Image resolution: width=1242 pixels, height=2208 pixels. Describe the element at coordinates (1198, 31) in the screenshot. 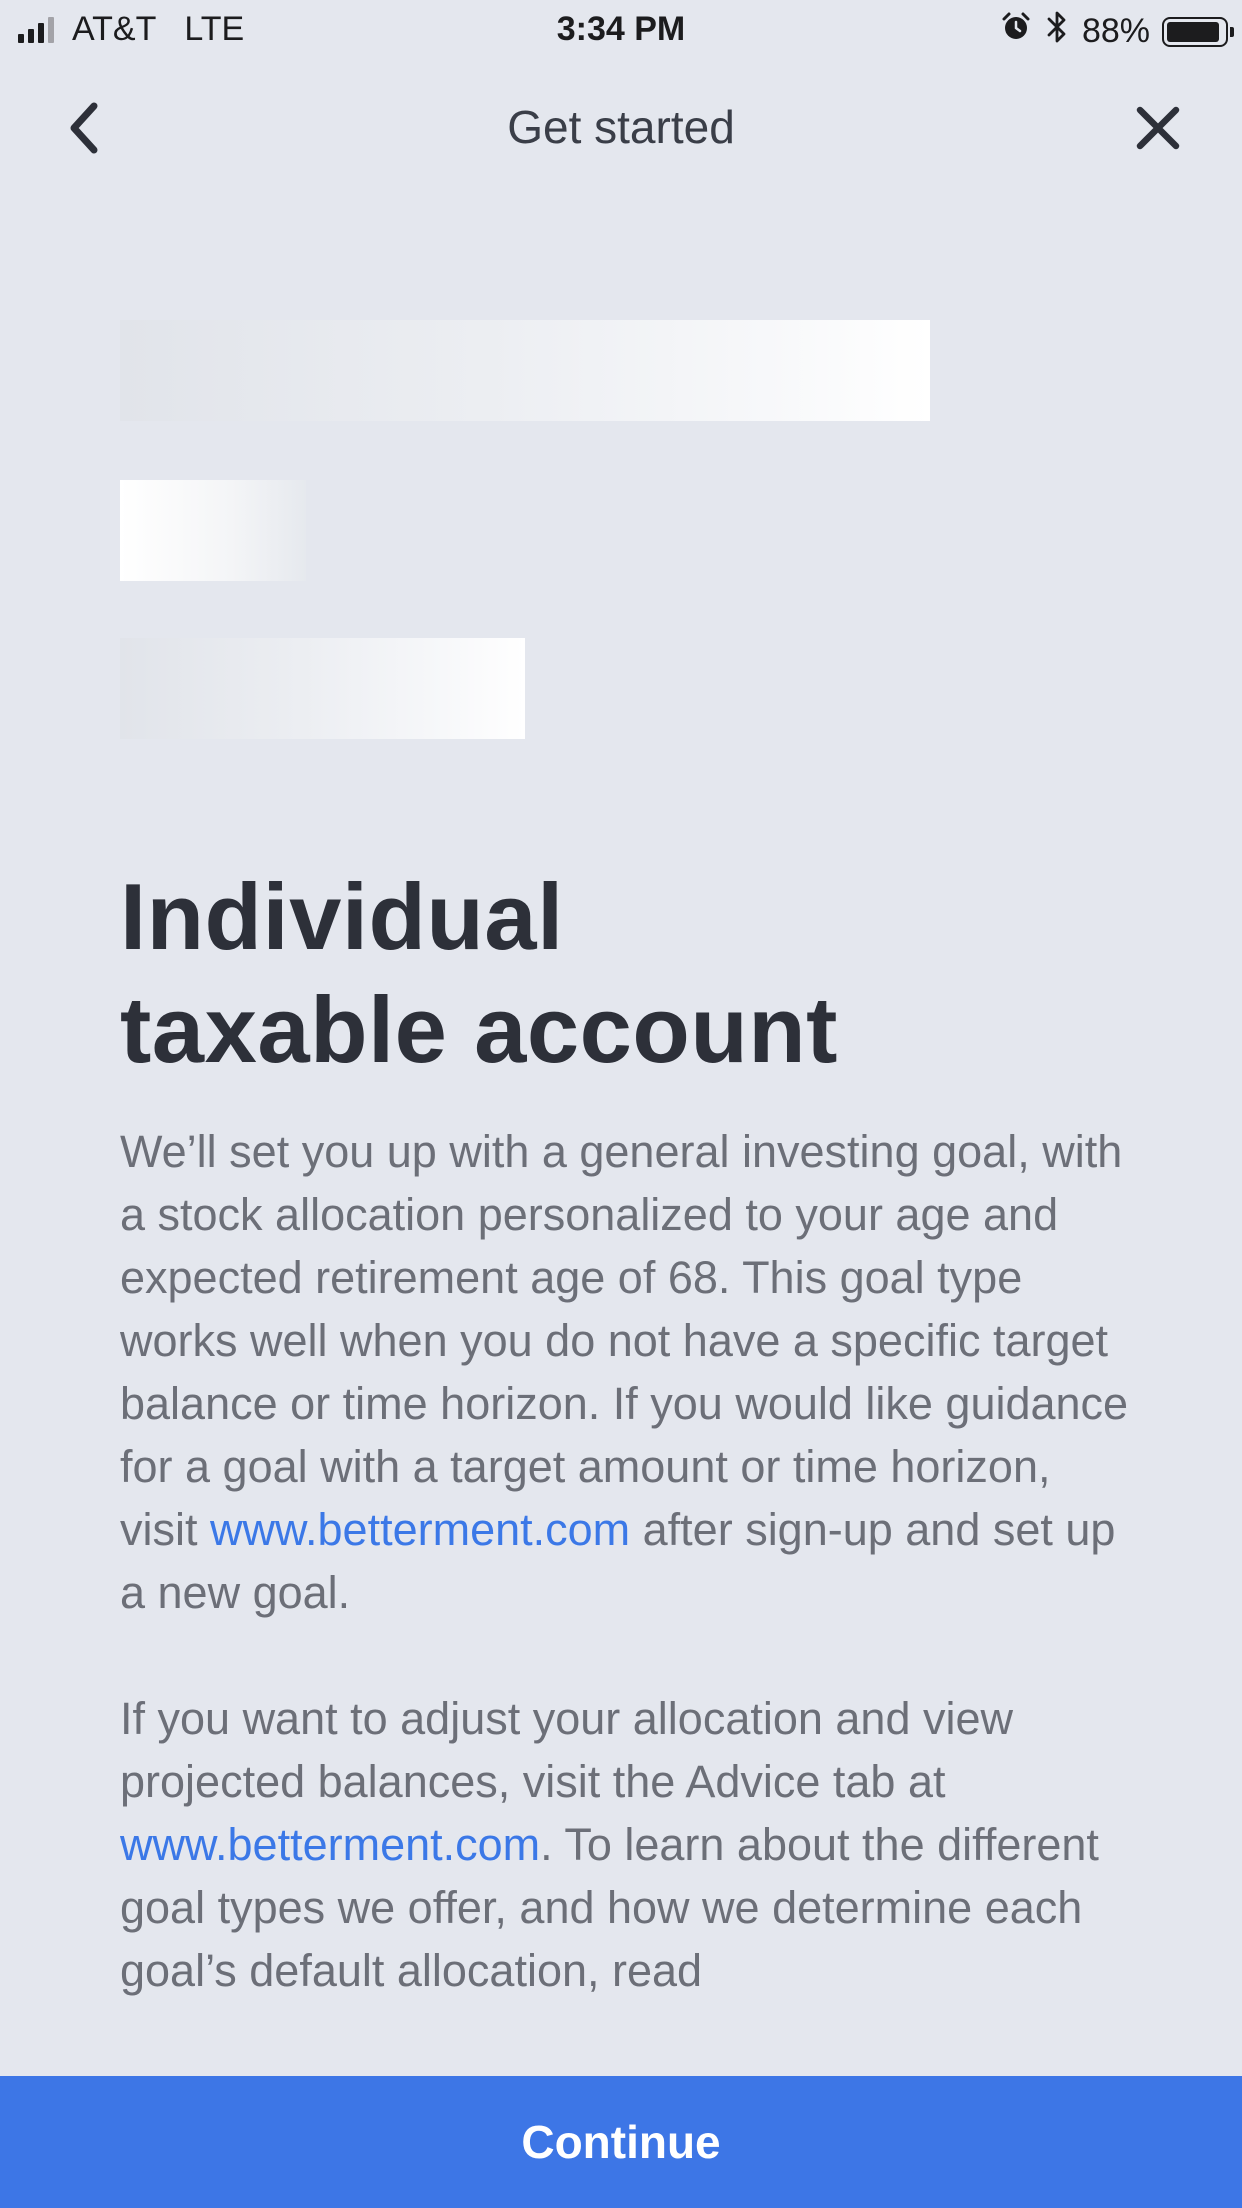

I see `battery-icon` at that location.